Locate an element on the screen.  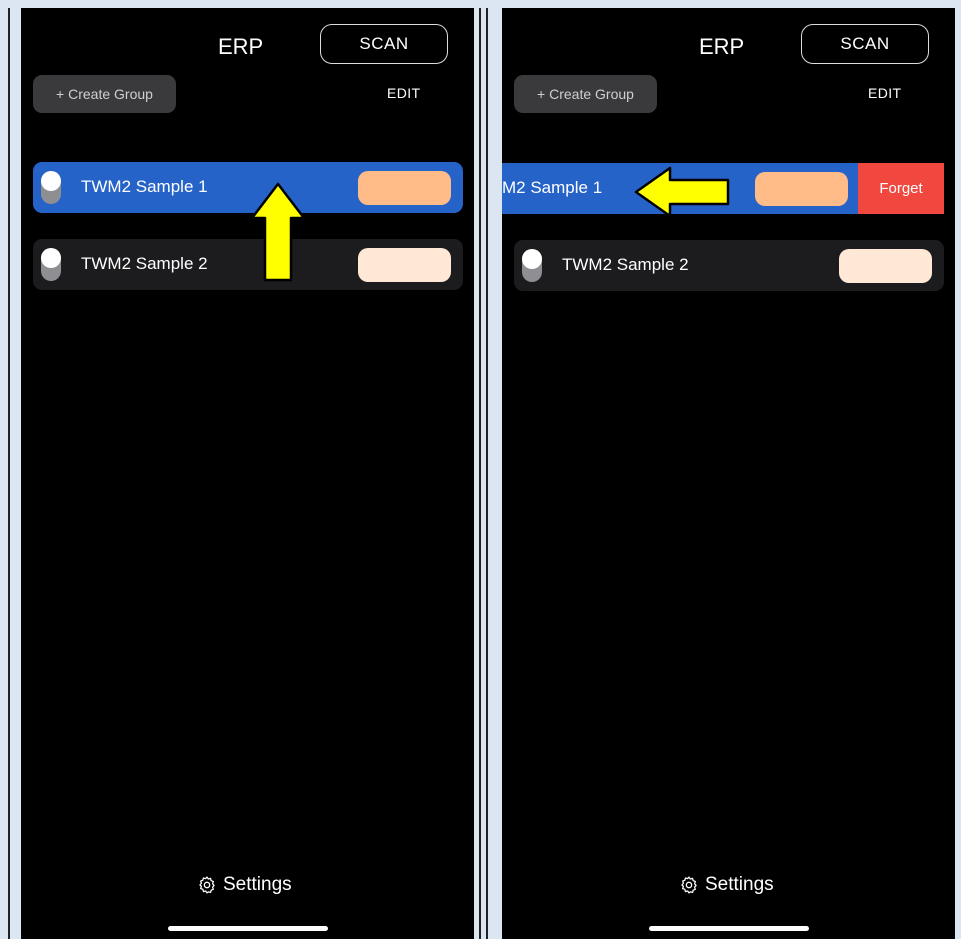
device-name: M2 Sample 1 is located at coordinates (552, 187).